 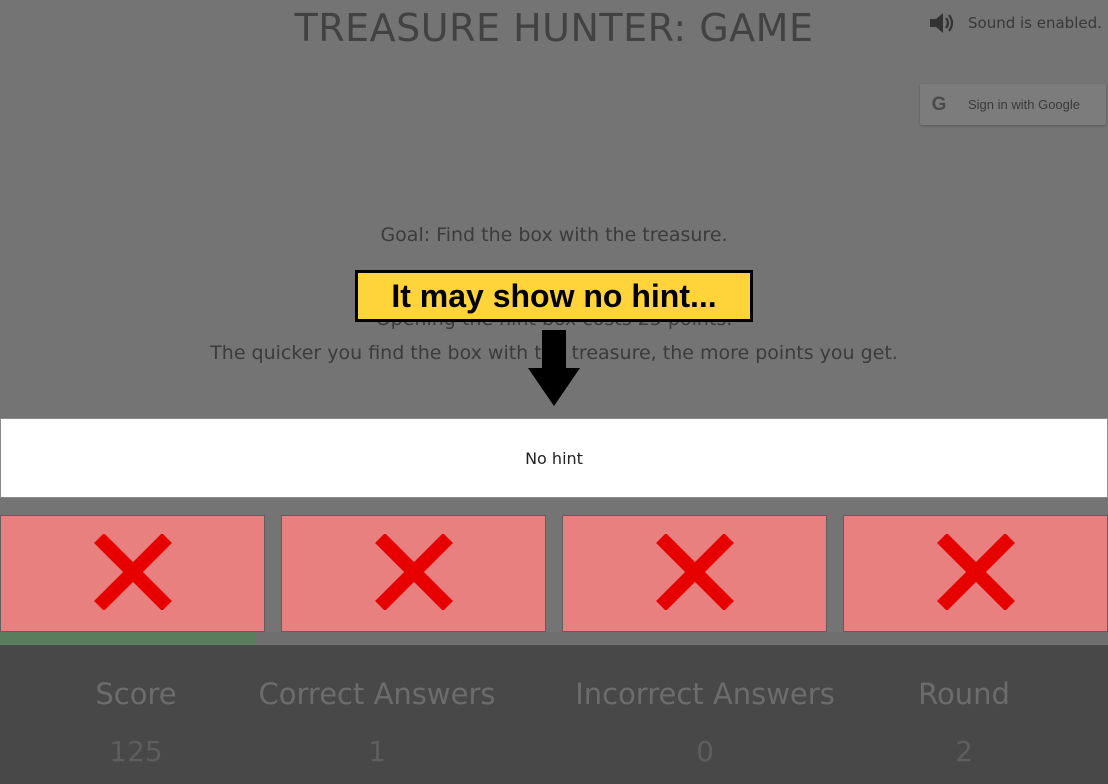 I want to click on sound-status-text: Sound is enabled., so click(x=1035, y=23).